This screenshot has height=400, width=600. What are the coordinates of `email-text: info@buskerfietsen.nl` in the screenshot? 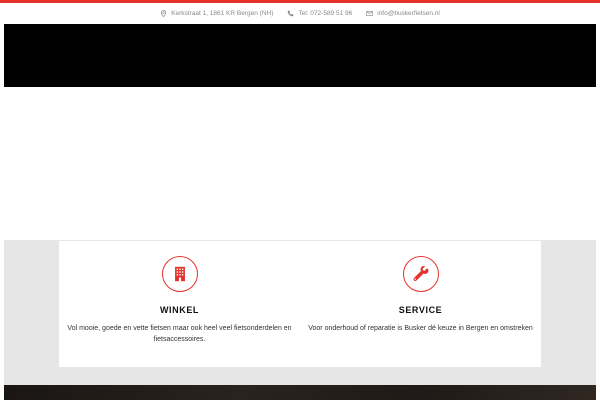 It's located at (408, 13).